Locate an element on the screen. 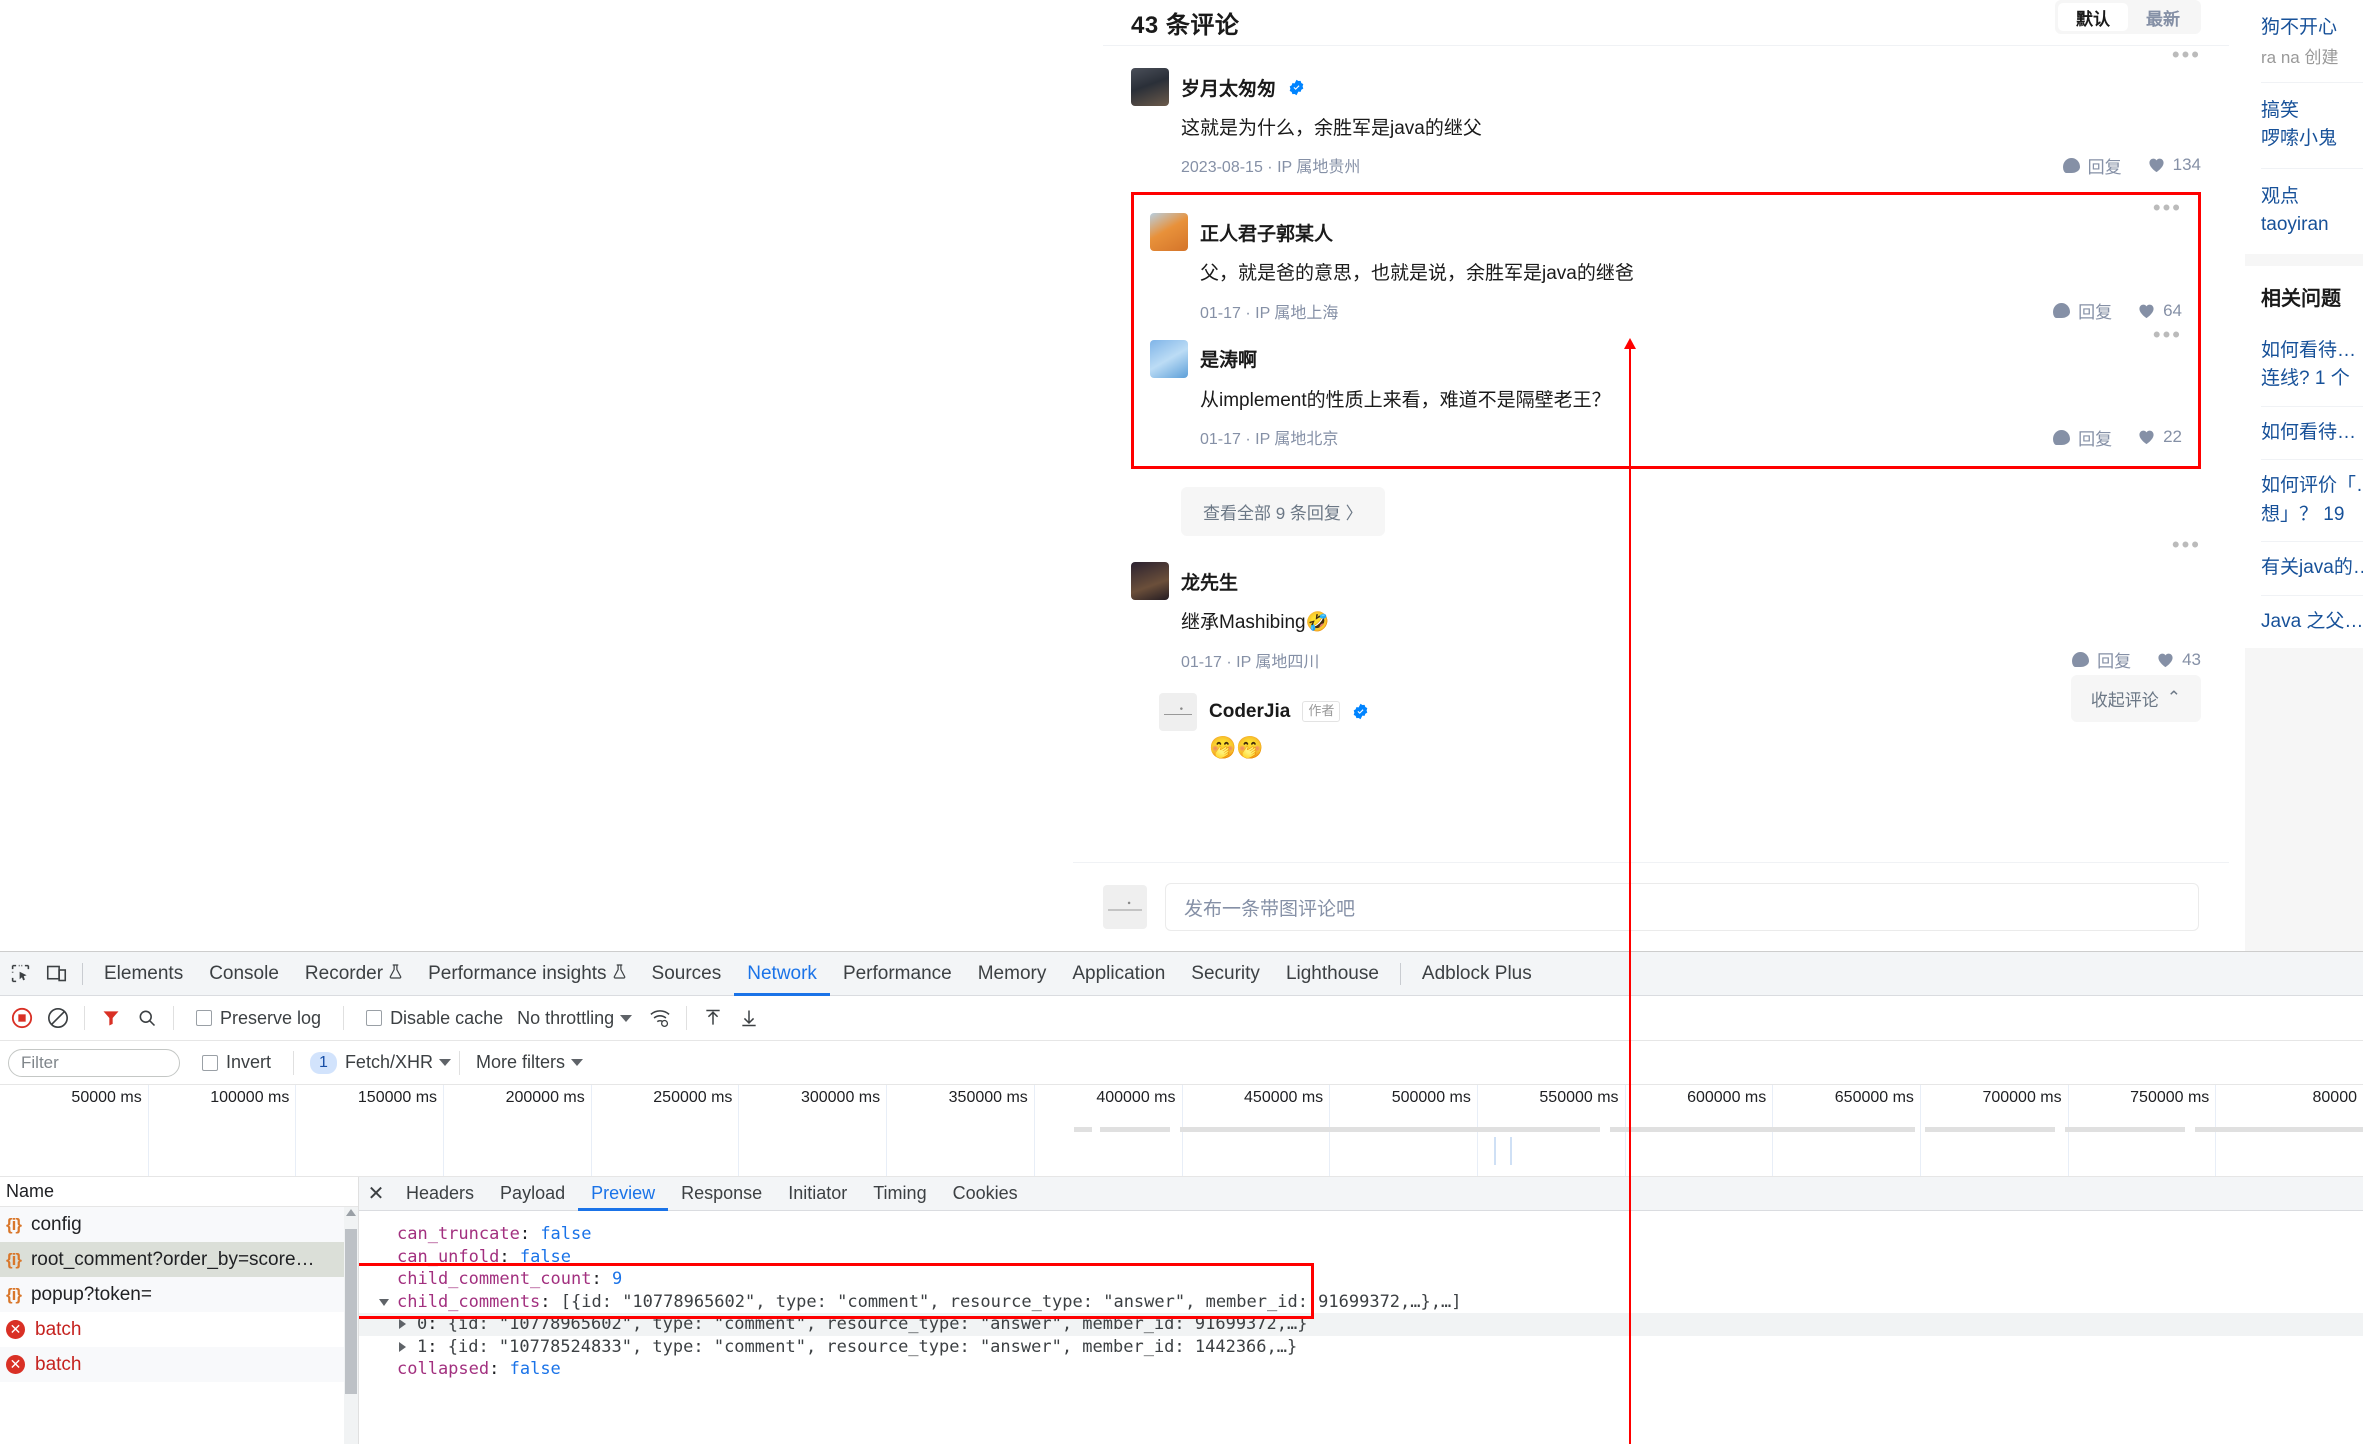 The height and width of the screenshot is (1444, 2363). tab-application: Application is located at coordinates (1118, 974).